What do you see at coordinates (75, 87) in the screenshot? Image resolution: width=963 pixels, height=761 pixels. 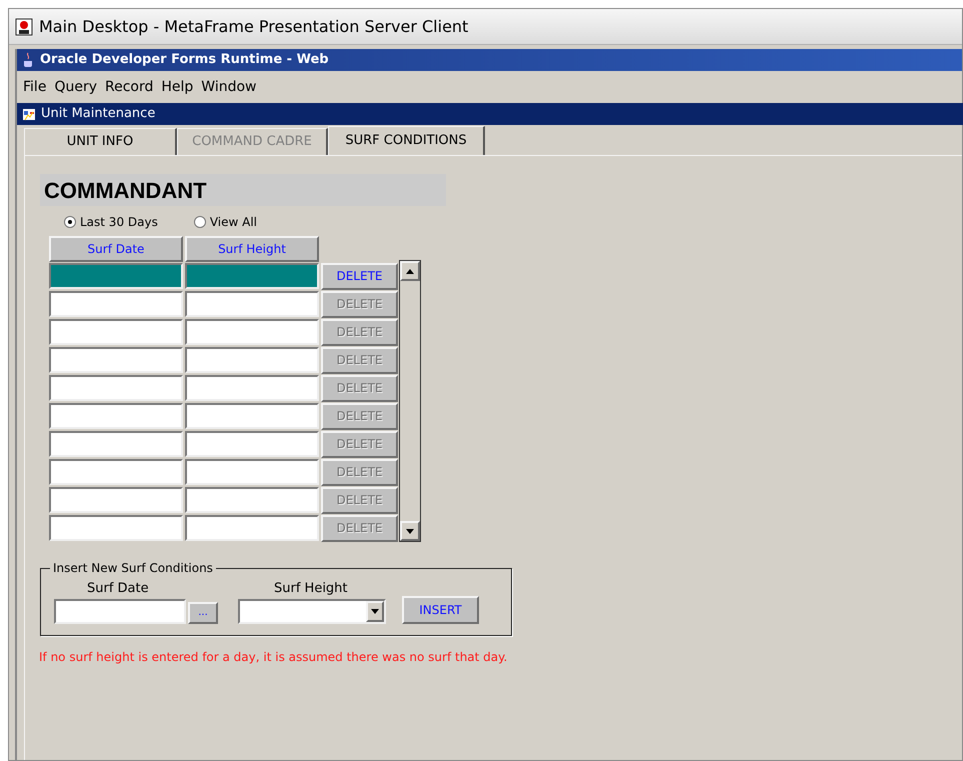 I see `menu-item: Query` at bounding box center [75, 87].